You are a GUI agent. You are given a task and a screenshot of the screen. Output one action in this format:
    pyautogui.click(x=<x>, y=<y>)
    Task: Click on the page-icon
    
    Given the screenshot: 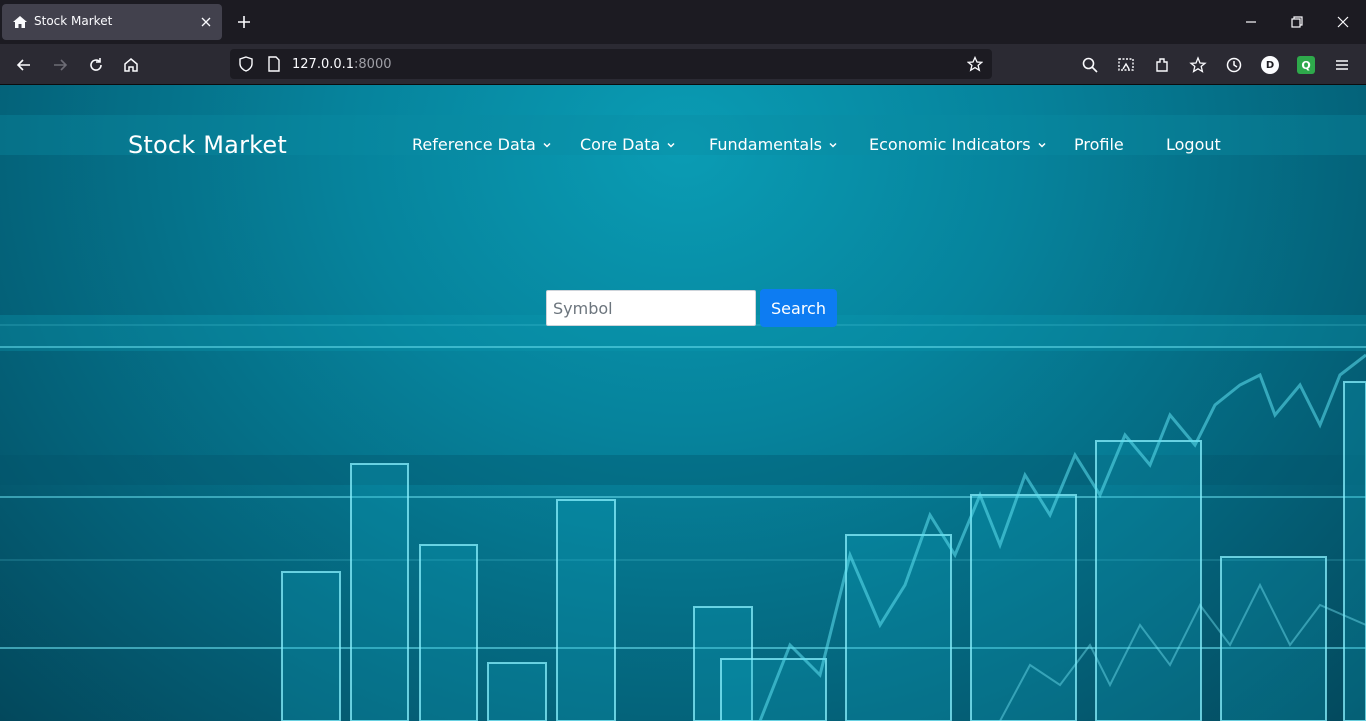 What is the action you would take?
    pyautogui.click(x=274, y=64)
    